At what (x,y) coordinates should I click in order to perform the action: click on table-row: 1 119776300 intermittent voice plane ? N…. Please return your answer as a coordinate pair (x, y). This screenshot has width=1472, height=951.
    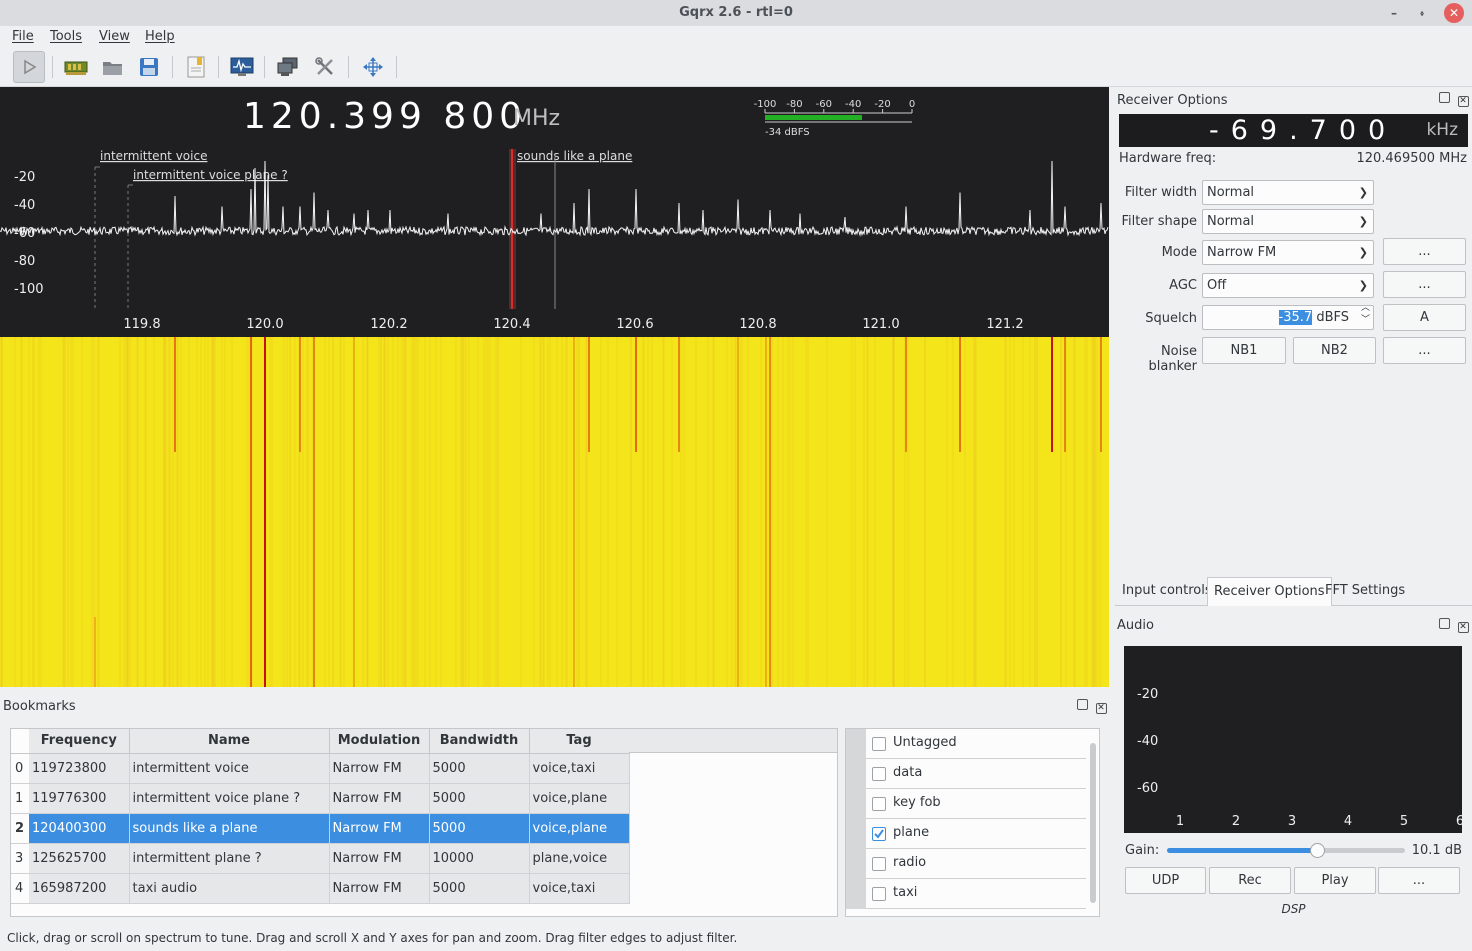
    Looking at the image, I should click on (320, 798).